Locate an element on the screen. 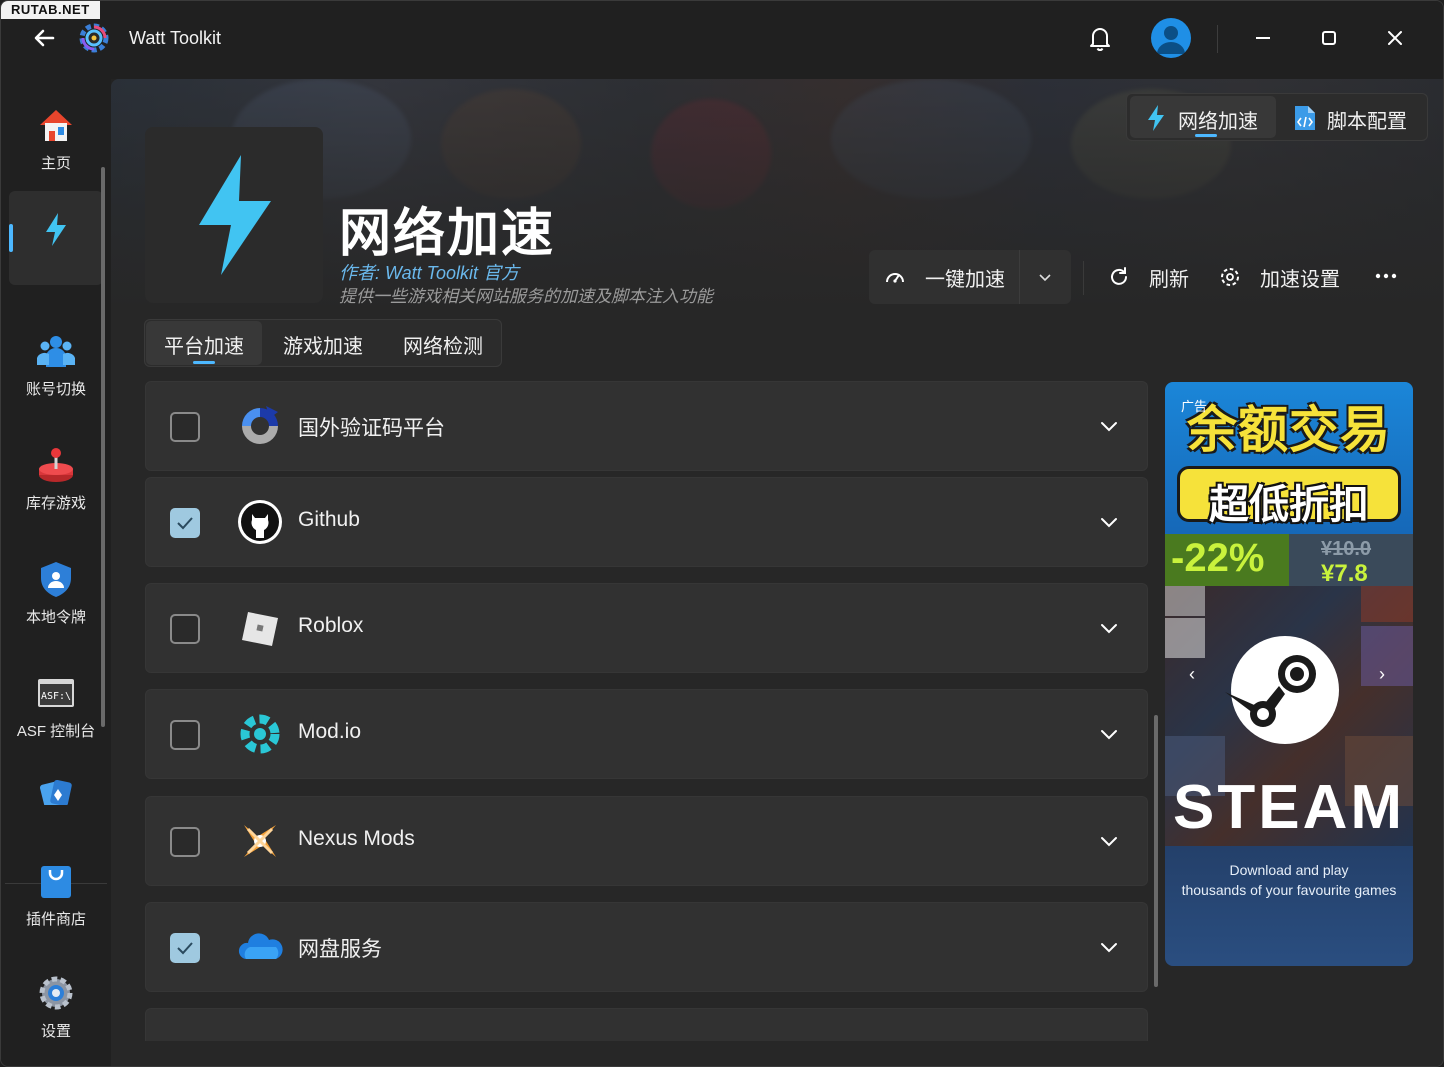 The width and height of the screenshot is (1444, 1067). cloud-drive-icon is located at coordinates (260, 946).